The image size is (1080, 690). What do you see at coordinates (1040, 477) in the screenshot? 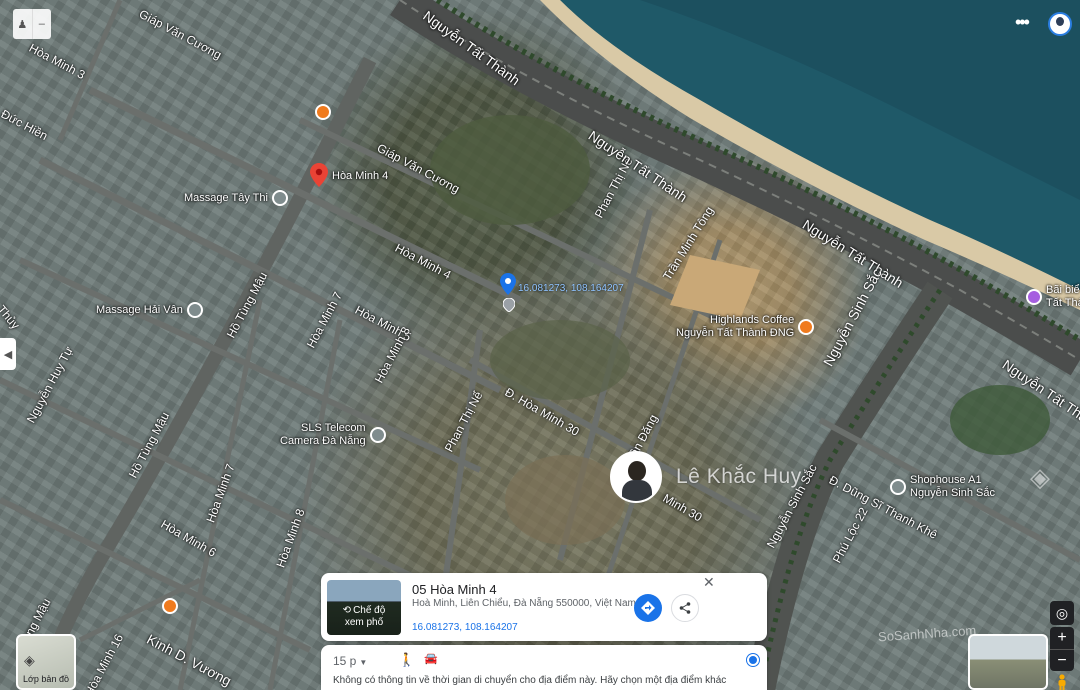
I see `layers-watermark-icon: ◈` at bounding box center [1040, 477].